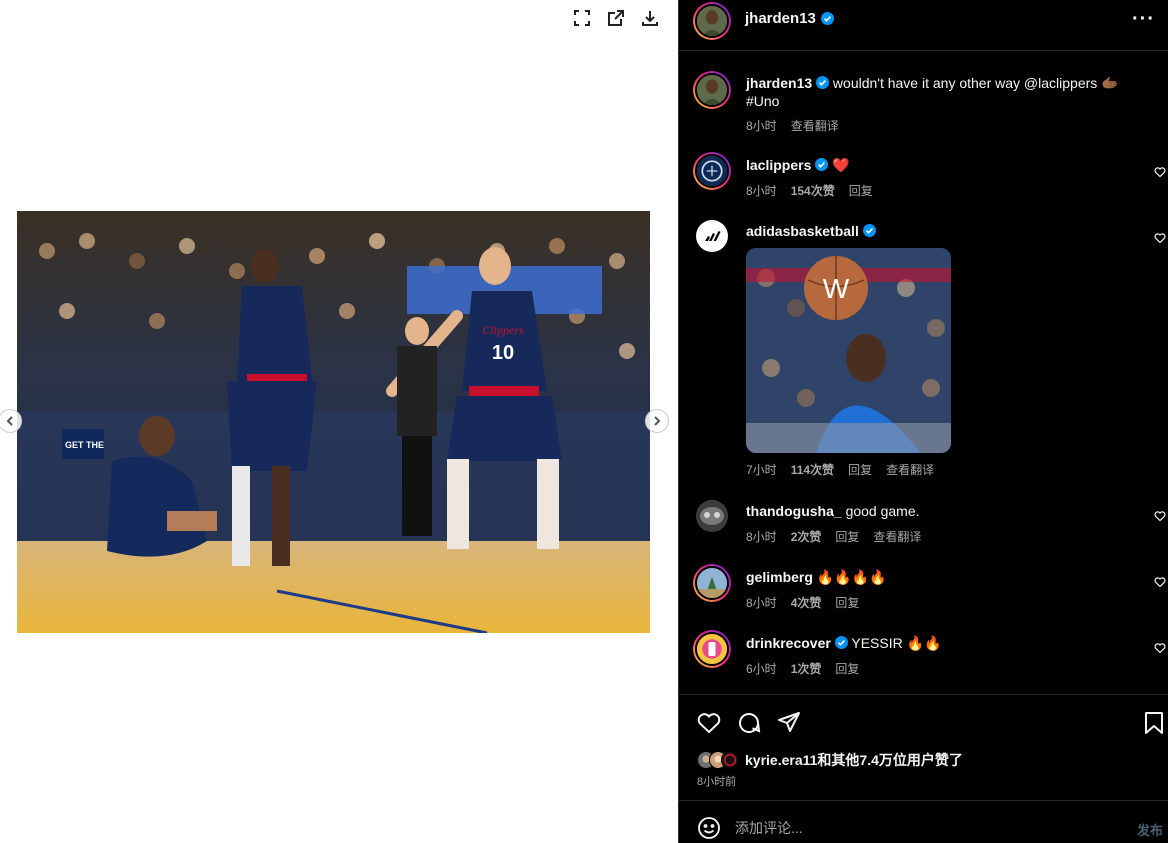  What do you see at coordinates (84, 445) in the screenshot?
I see `court-sign: GET THE` at bounding box center [84, 445].